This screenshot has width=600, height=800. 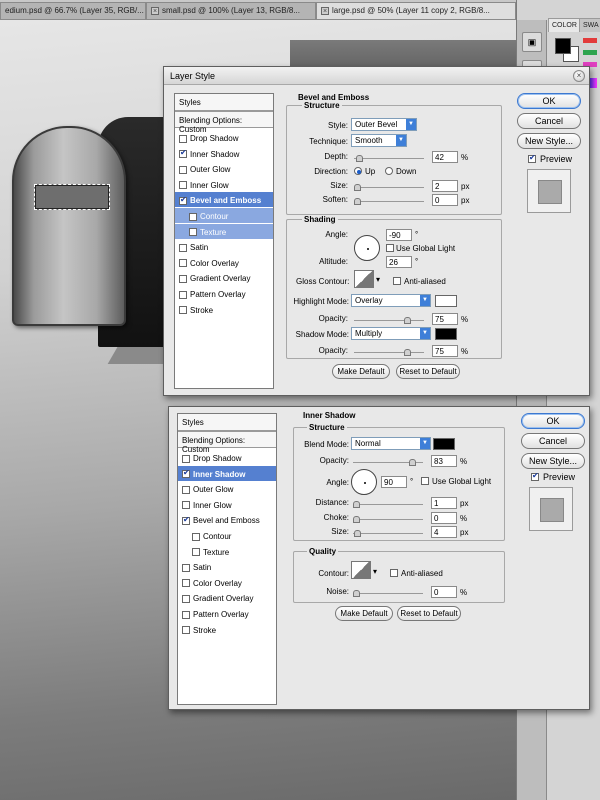 I want to click on highlight-mode-select: Overlay ▼, so click(x=391, y=300).